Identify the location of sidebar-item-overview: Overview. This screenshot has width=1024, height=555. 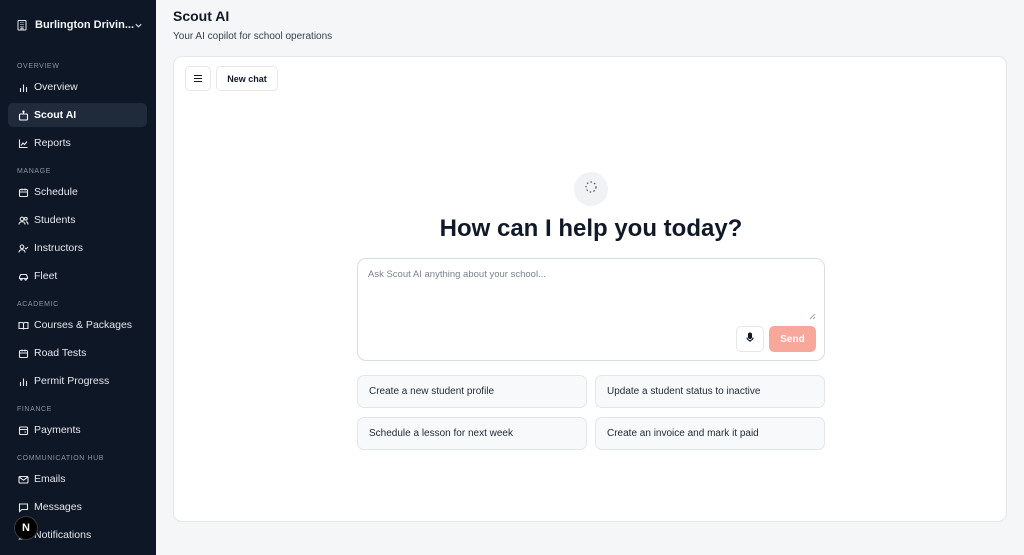
(77, 87).